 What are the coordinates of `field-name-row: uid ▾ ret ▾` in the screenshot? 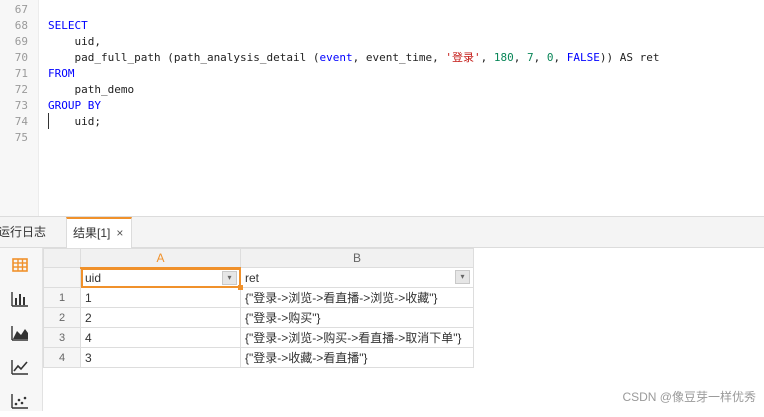 It's located at (258, 278).